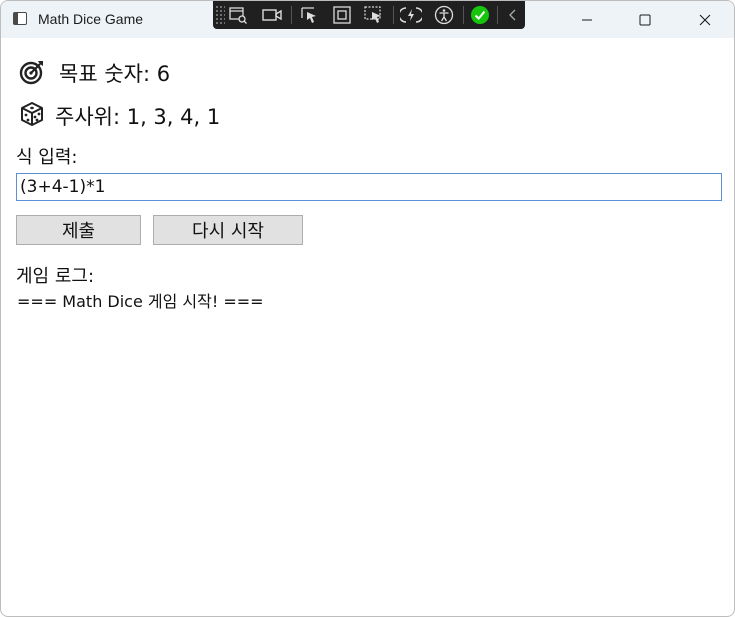 The height and width of the screenshot is (617, 735). I want to click on hot-reload-icon, so click(411, 15).